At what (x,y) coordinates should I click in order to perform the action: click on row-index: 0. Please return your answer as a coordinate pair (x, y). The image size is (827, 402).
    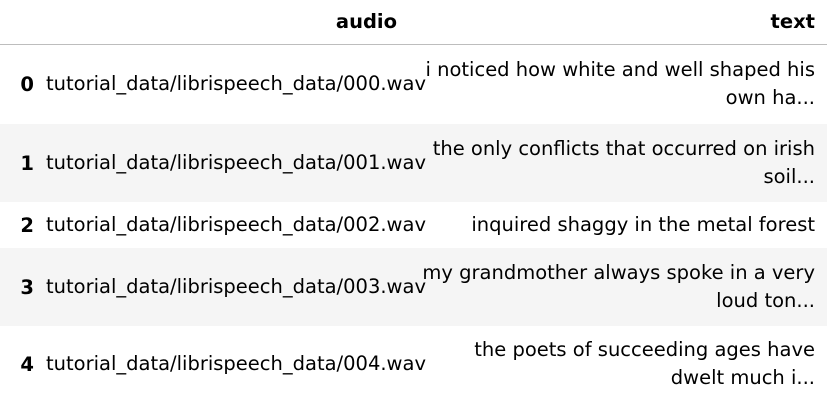
    Looking at the image, I should click on (27, 84).